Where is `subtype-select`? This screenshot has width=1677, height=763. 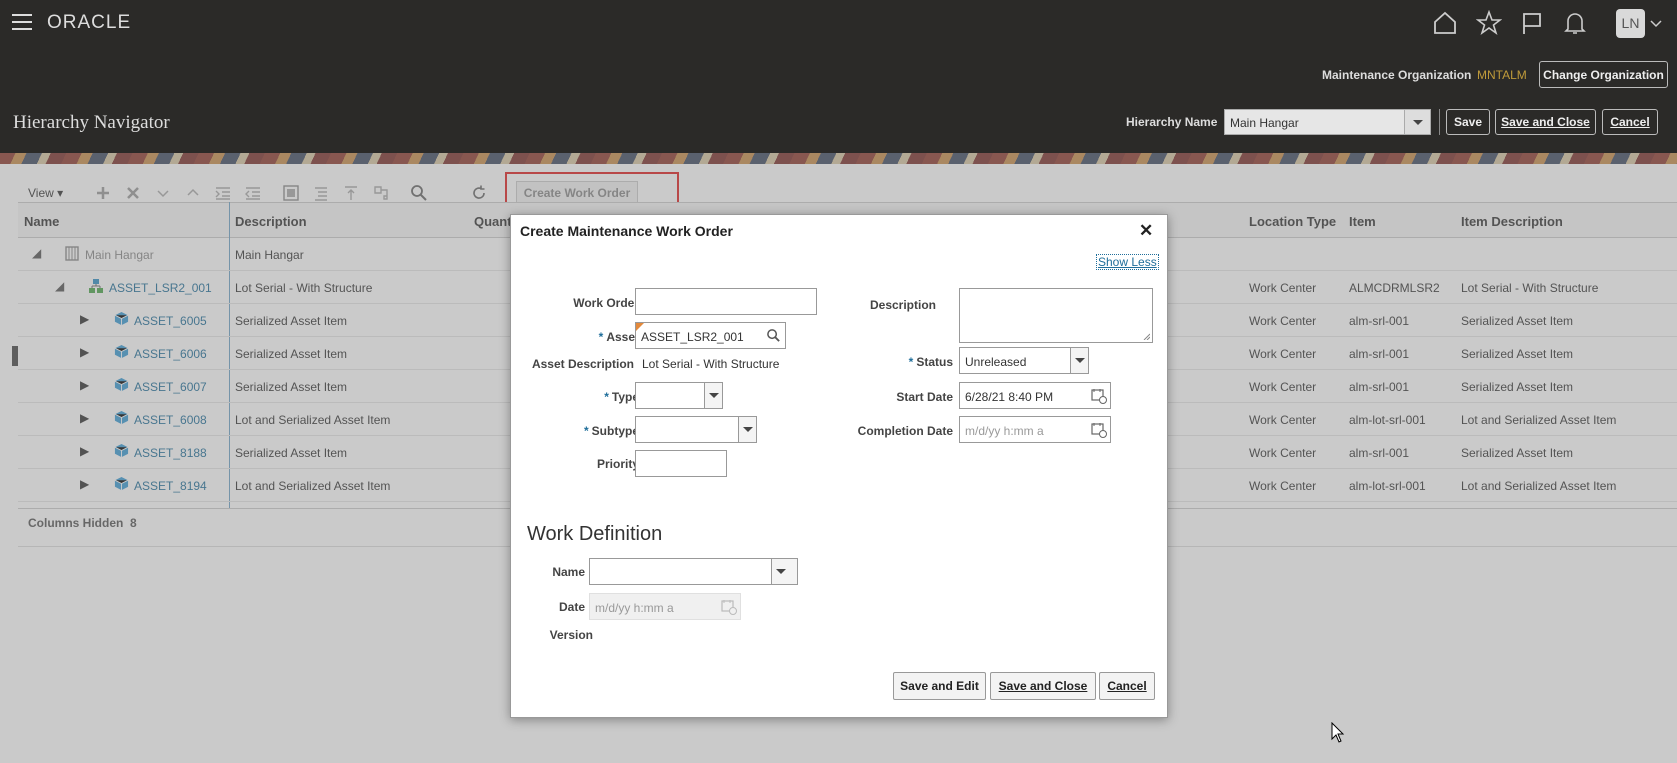
subtype-select is located at coordinates (696, 429).